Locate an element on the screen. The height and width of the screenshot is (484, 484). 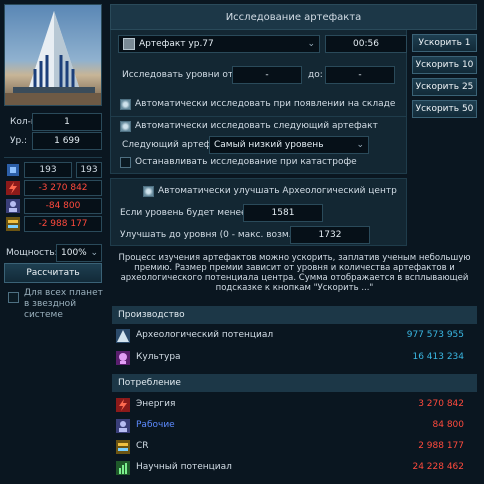
production-header: Производство is located at coordinates (294, 315).